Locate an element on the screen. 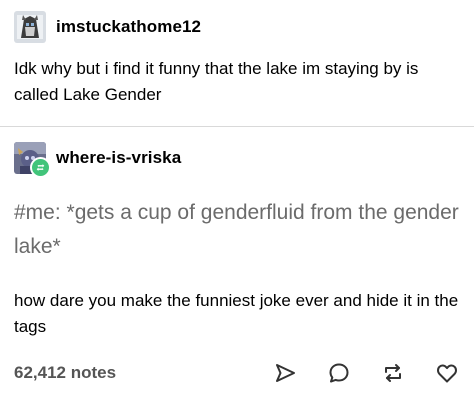 The width and height of the screenshot is (474, 410). reblog-header: where-is-vriska is located at coordinates (97, 159).